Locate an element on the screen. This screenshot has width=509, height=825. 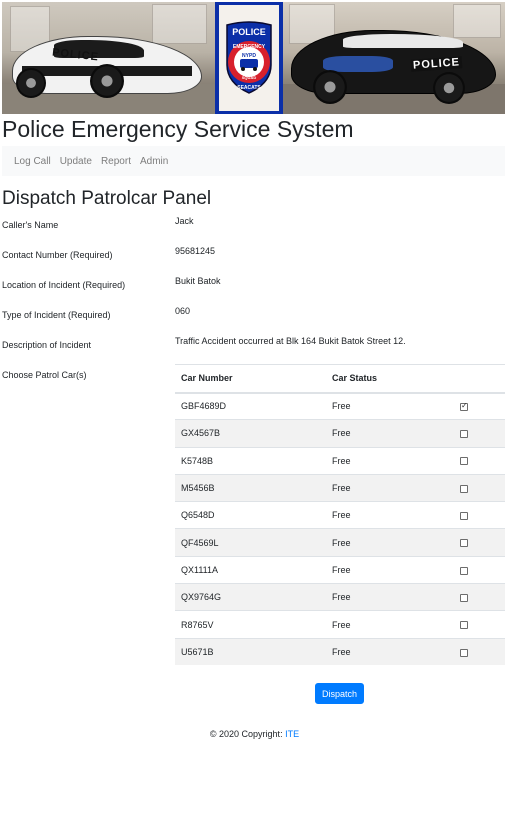
car-number-cell: M5456B is located at coordinates (250, 487).